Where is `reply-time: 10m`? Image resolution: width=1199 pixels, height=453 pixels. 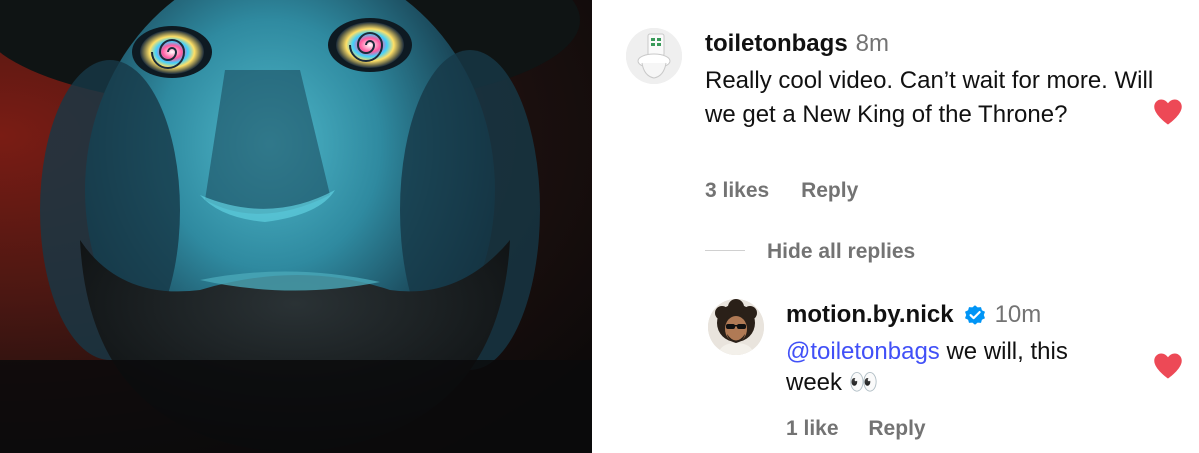
reply-time: 10m is located at coordinates (1018, 315).